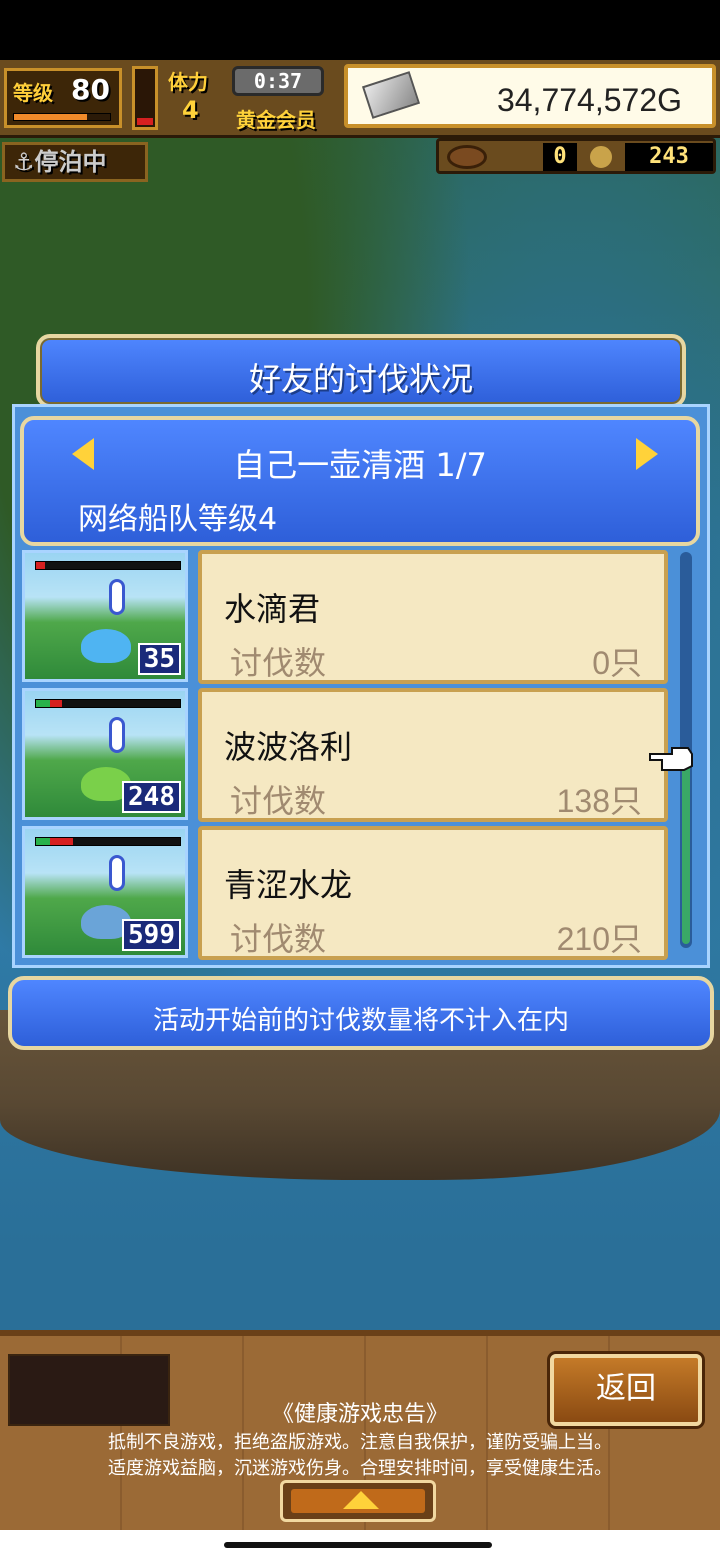  What do you see at coordinates (669, 157) in the screenshot?
I see `resource-2-value: 243` at bounding box center [669, 157].